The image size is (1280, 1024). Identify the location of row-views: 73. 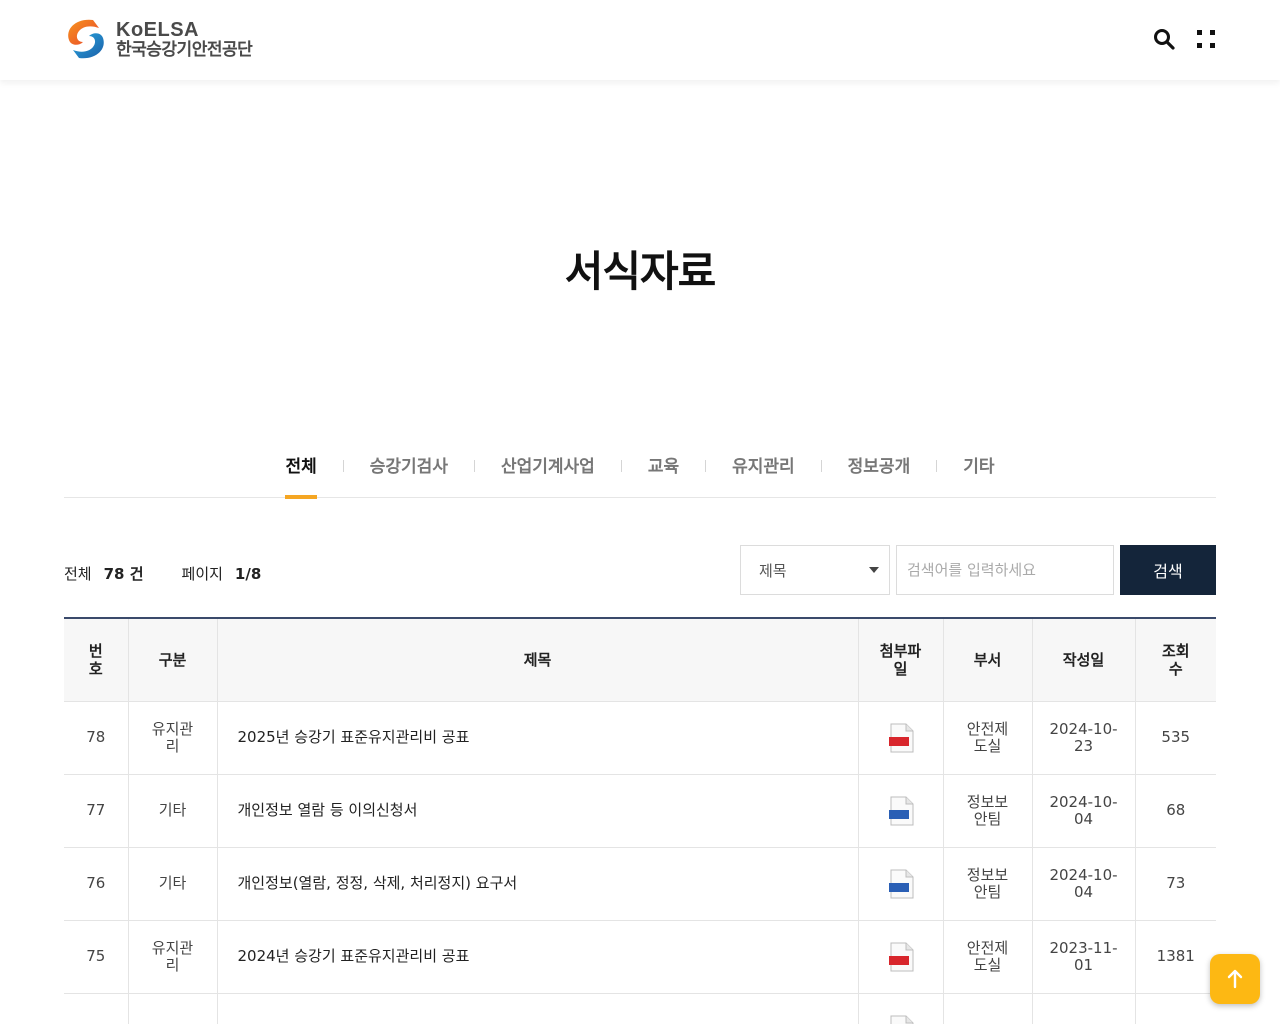
(1175, 884).